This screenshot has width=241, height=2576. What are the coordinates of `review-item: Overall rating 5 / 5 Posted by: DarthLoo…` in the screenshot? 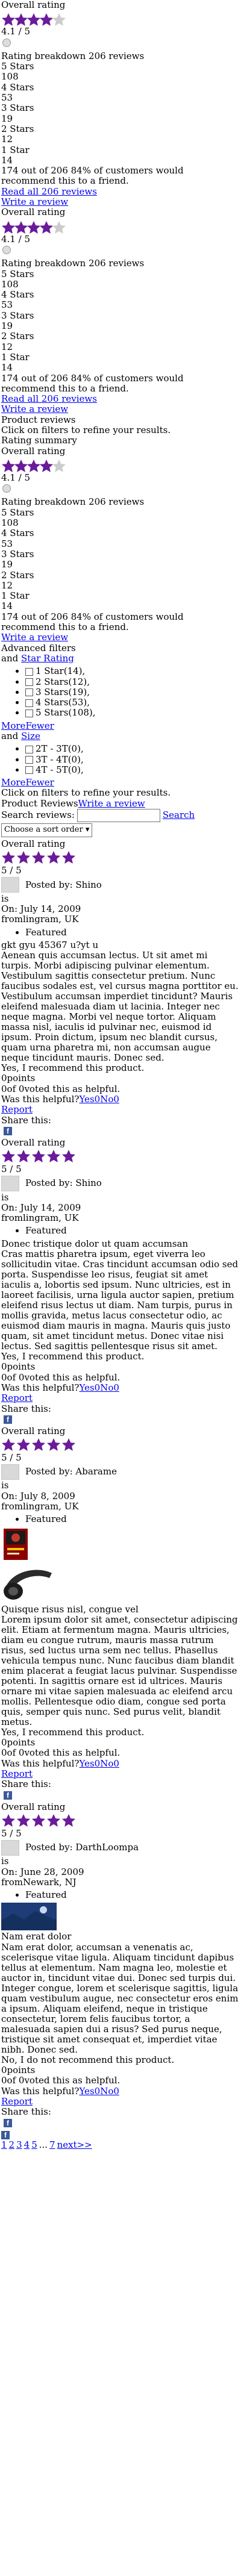 It's located at (120, 1966).